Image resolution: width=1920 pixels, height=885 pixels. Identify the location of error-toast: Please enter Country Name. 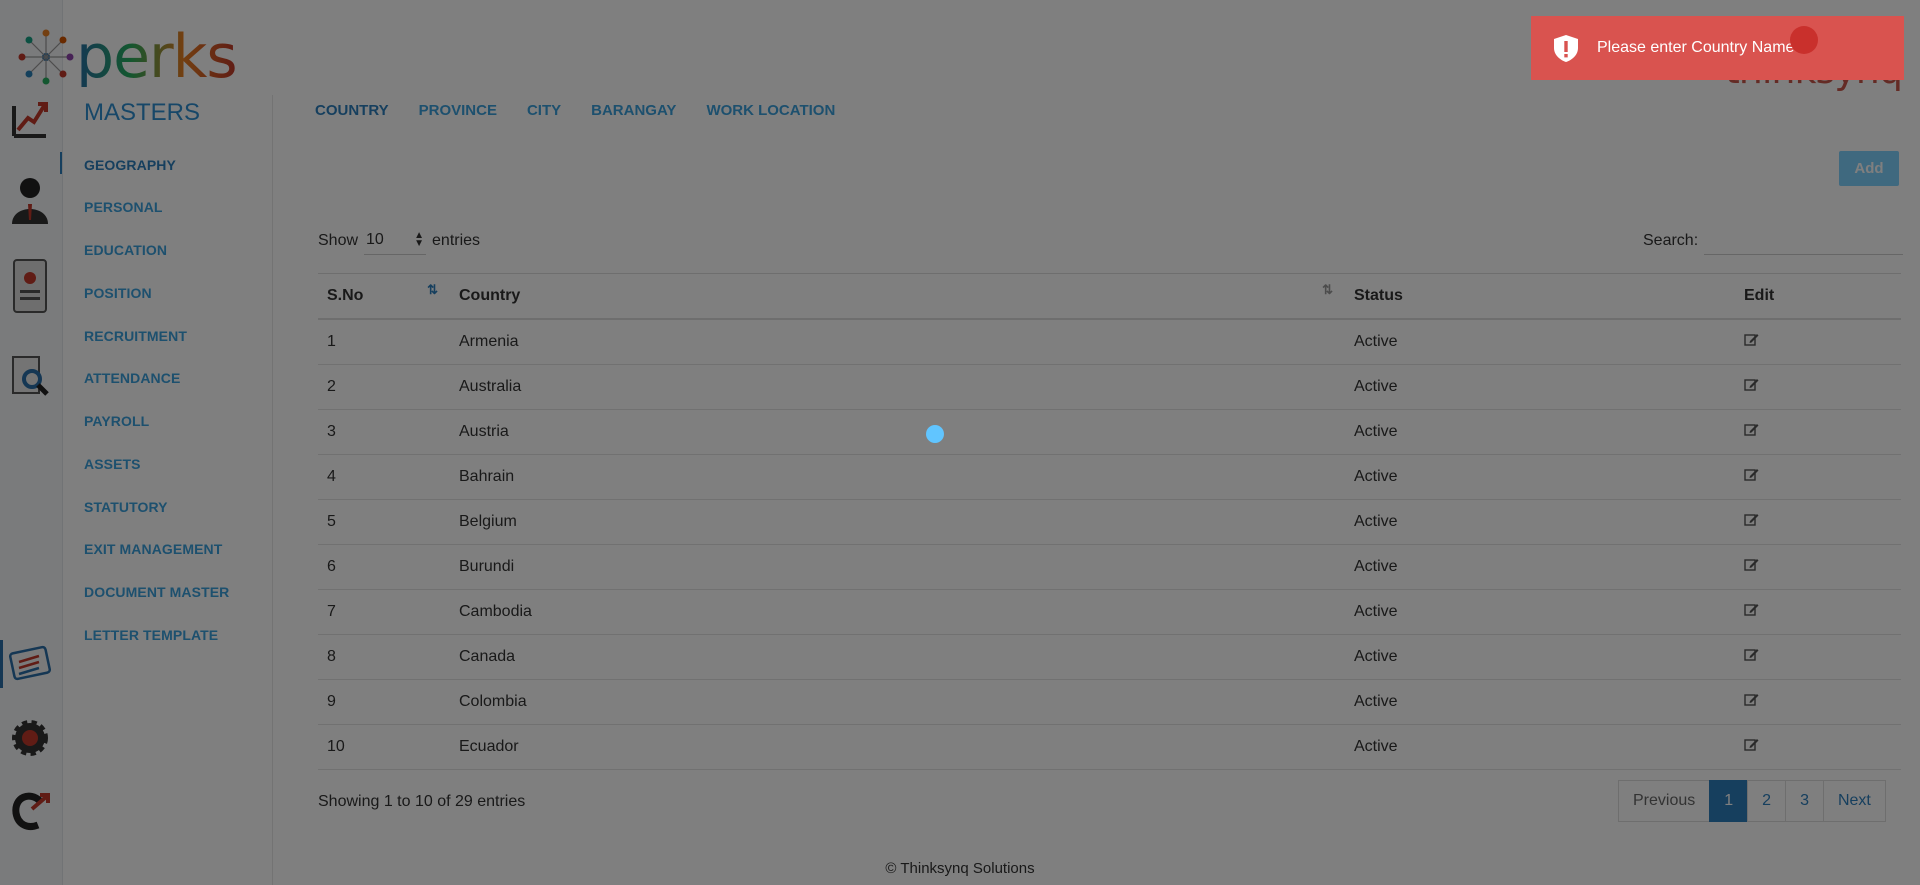
(1717, 48).